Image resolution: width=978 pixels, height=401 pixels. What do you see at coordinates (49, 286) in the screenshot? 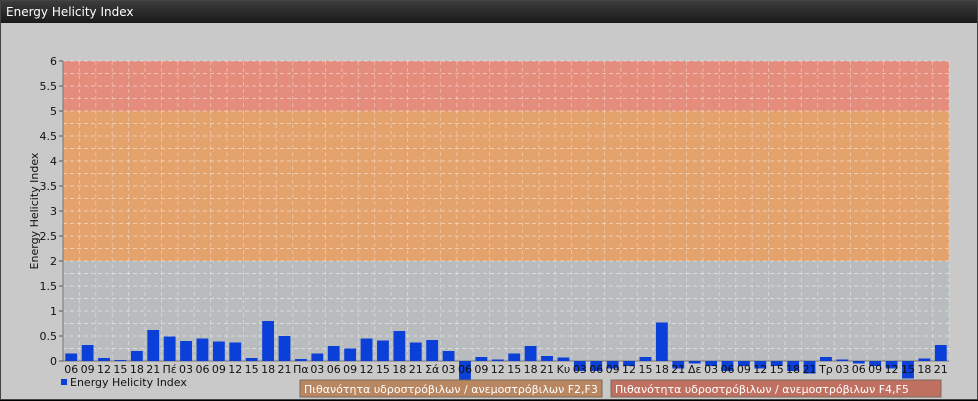
I see `y-tick-label: 1.5` at bounding box center [49, 286].